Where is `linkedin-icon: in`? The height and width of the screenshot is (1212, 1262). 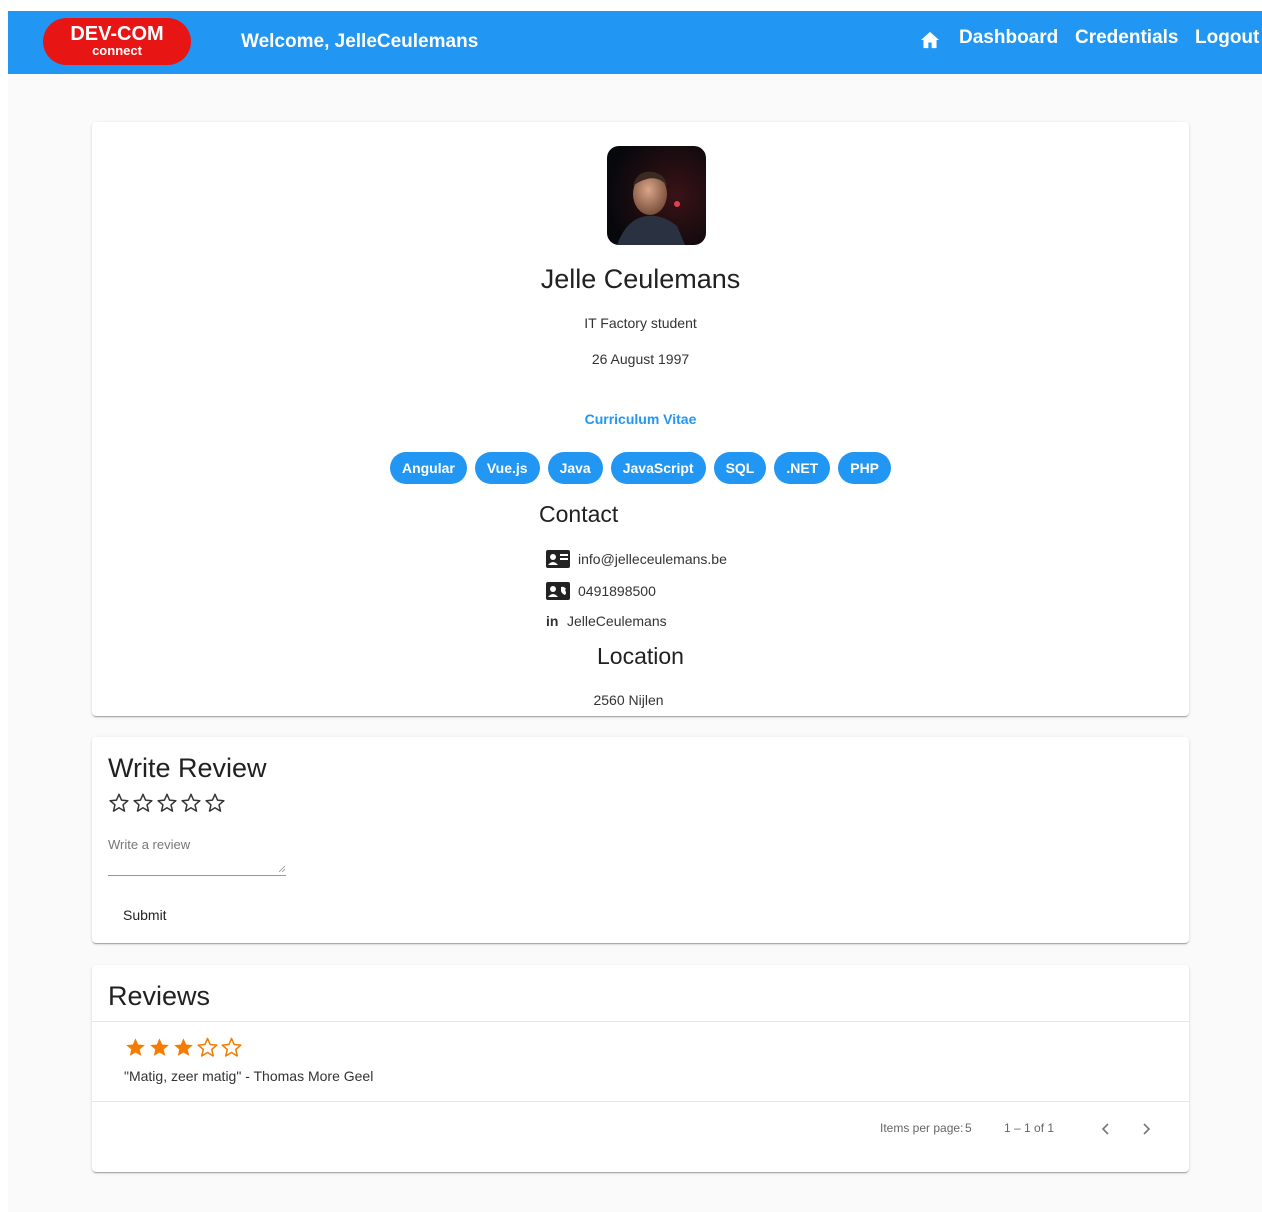 linkedin-icon: in is located at coordinates (552, 621).